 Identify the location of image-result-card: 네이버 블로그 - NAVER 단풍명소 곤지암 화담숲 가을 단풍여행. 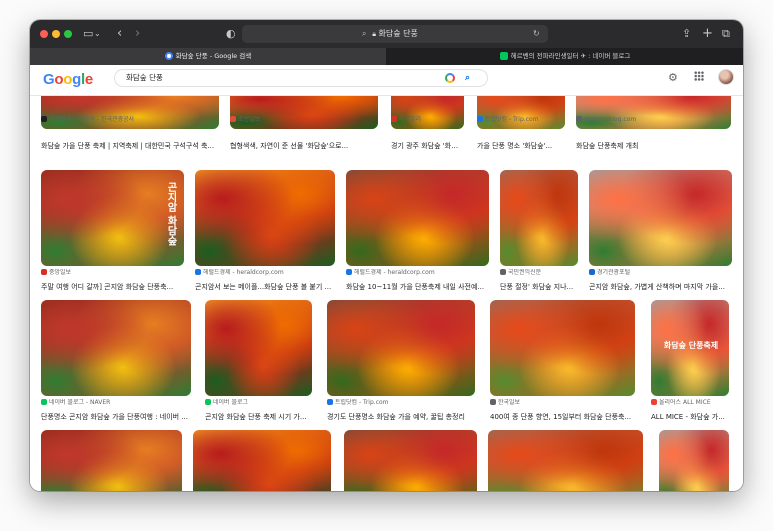
(116, 369).